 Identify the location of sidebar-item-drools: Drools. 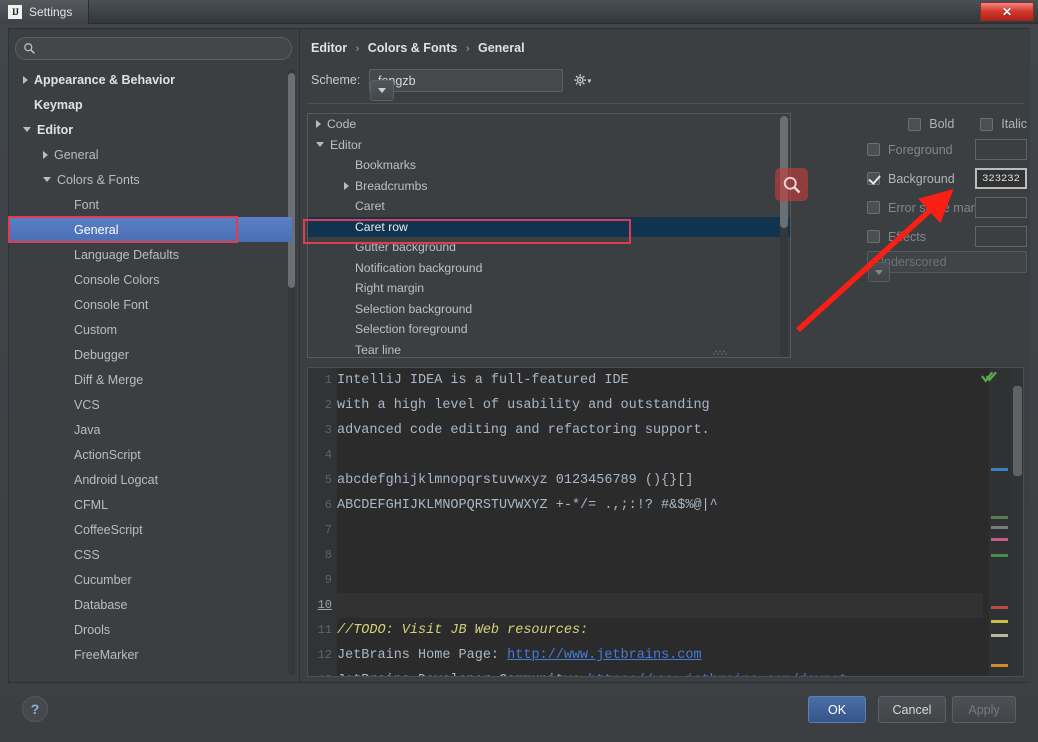
(150, 629).